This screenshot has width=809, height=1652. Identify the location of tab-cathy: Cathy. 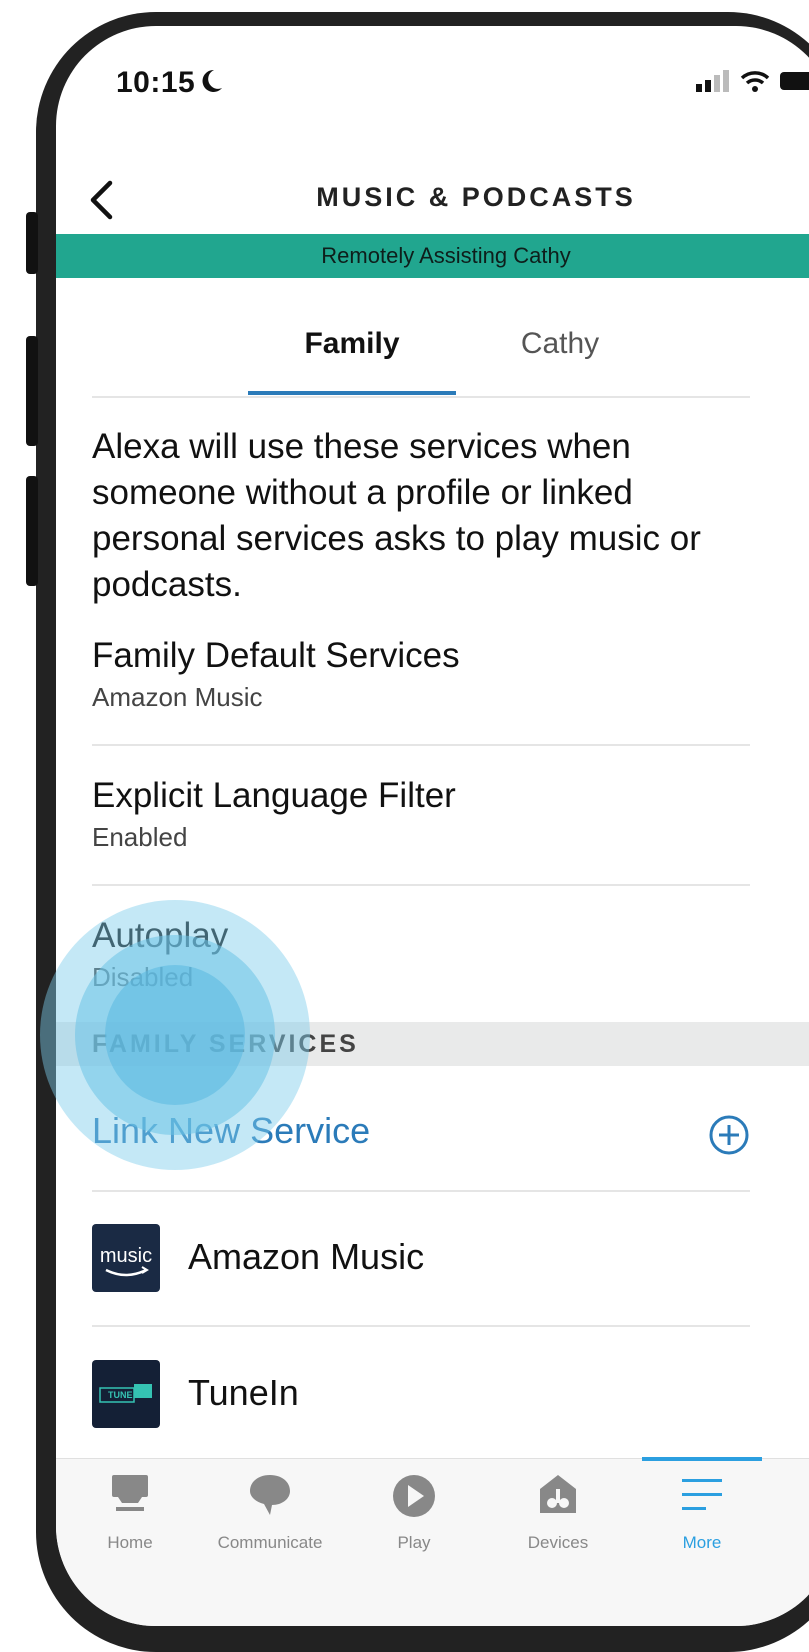
(560, 344).